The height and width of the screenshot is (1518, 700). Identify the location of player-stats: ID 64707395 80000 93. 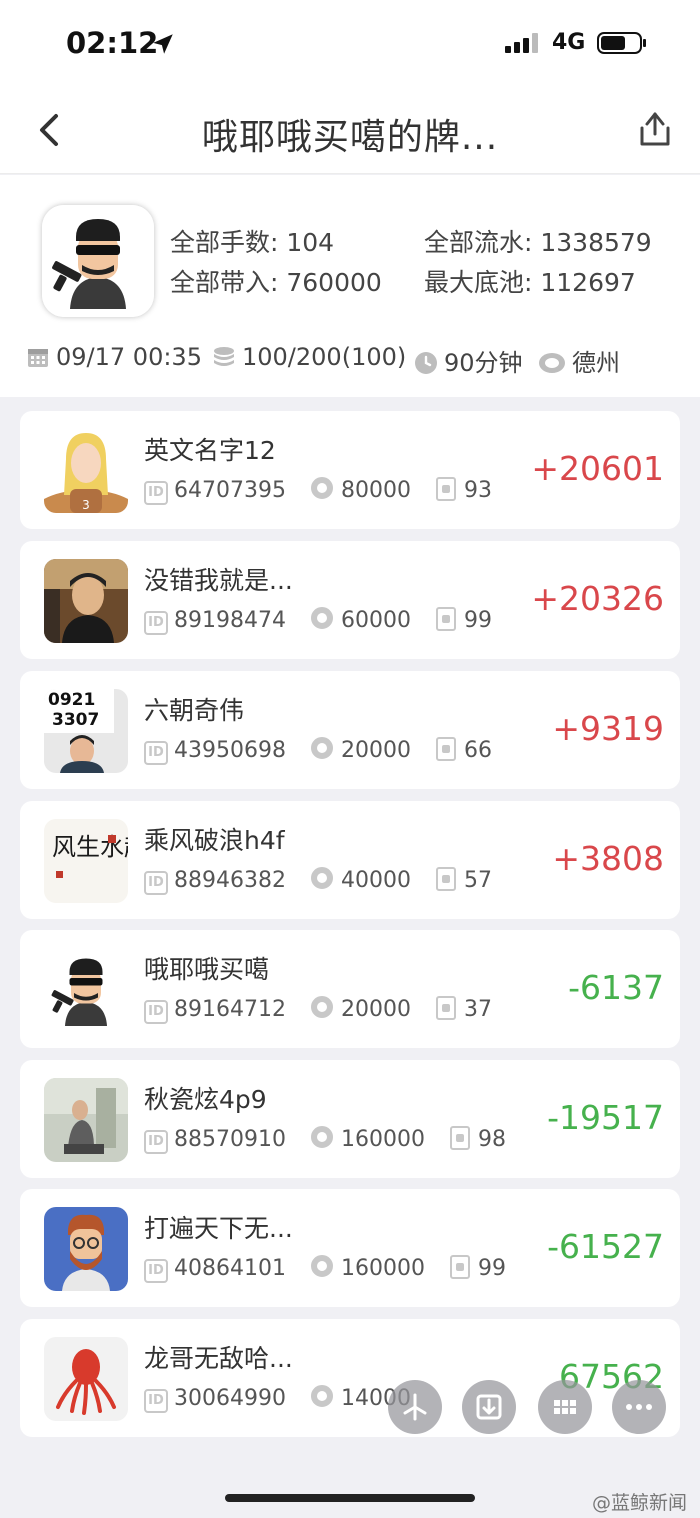
(327, 491).